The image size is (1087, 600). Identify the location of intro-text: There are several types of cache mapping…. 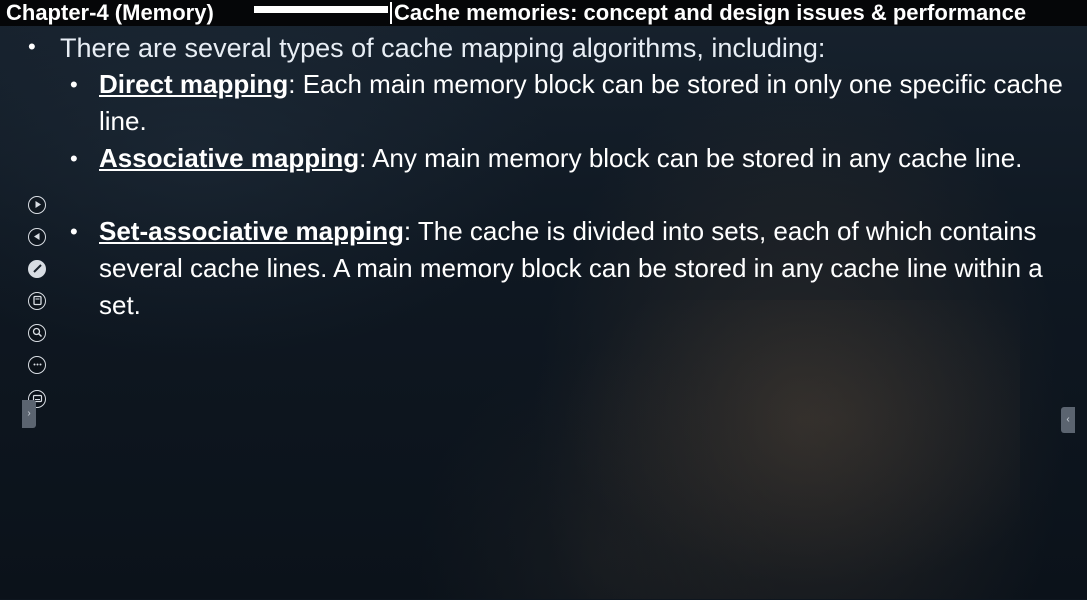
(443, 48).